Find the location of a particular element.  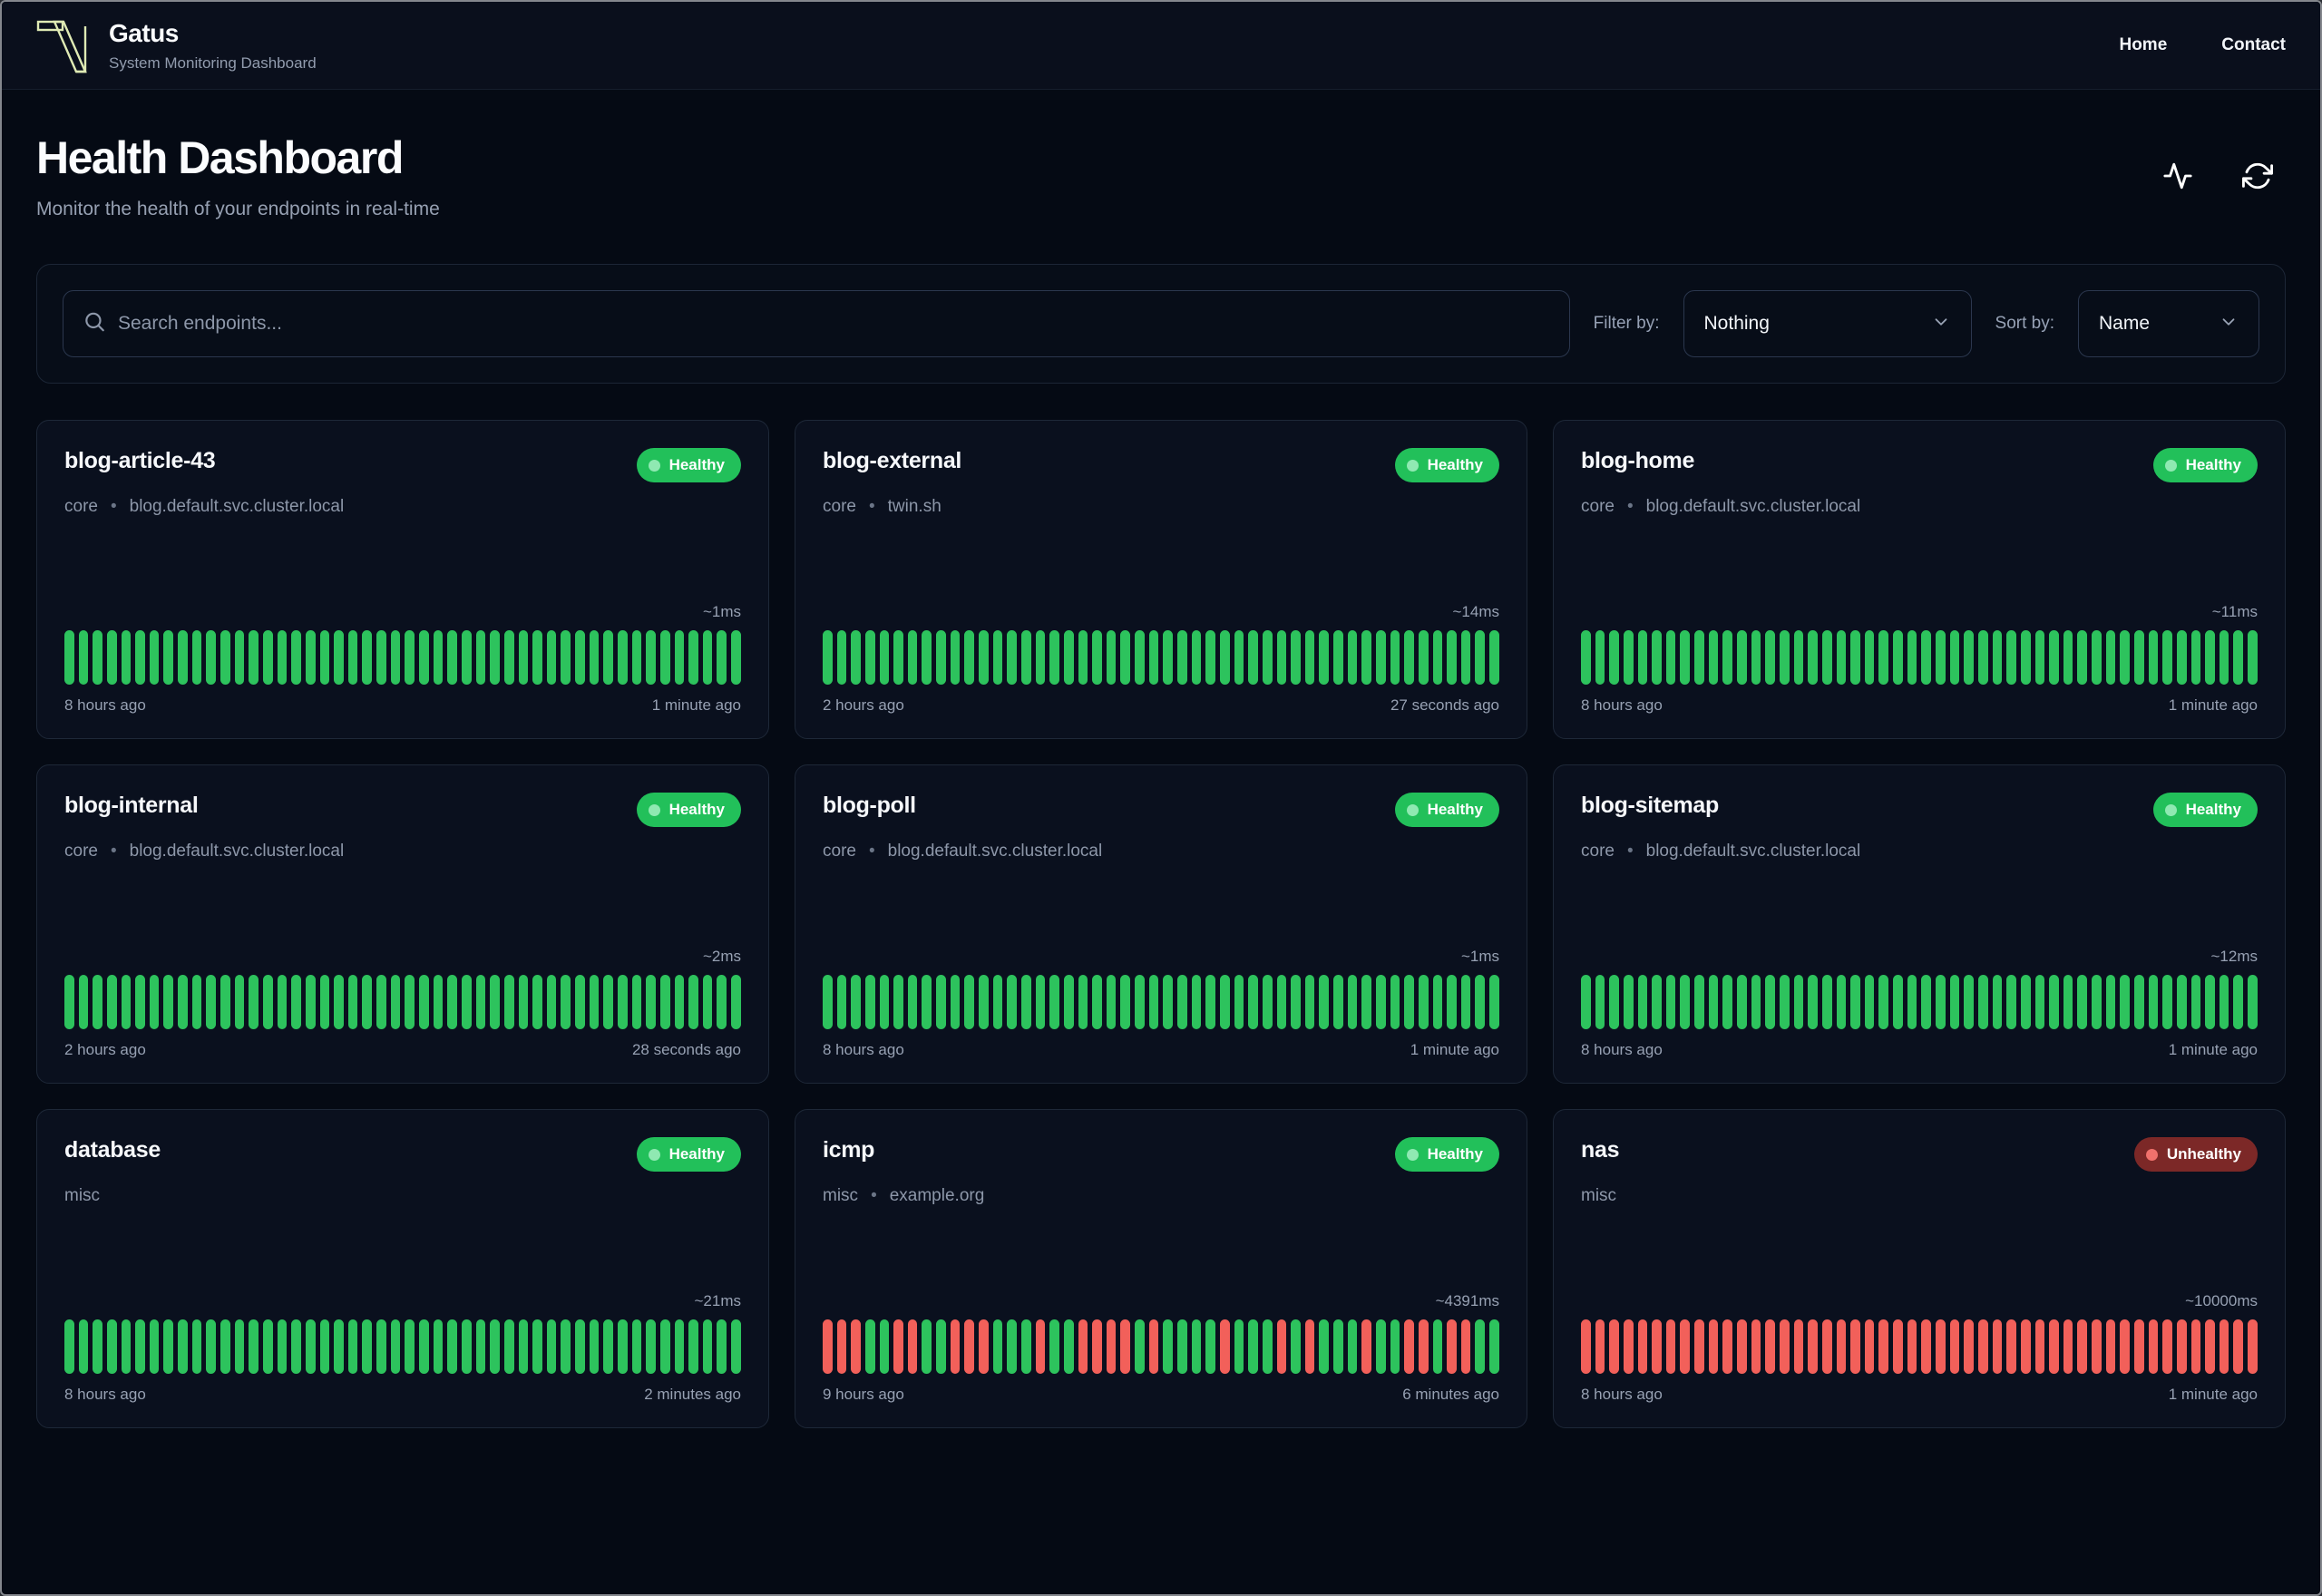

endpoint-subtitle: misc • is located at coordinates (402, 1196).